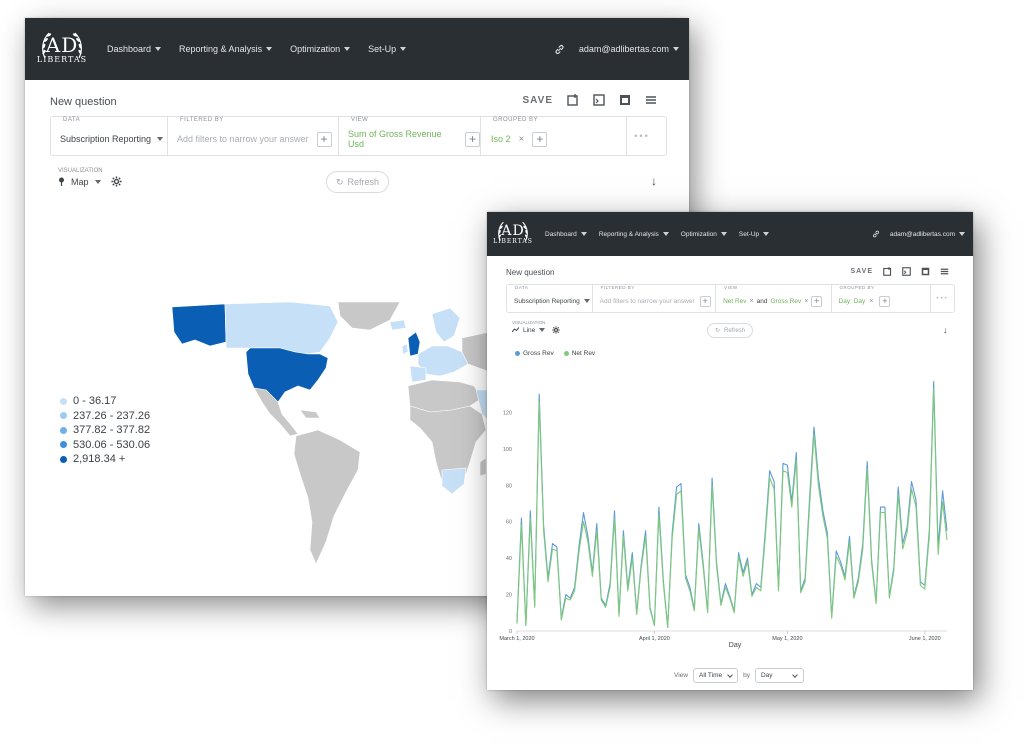 This screenshot has width=1024, height=750. Describe the element at coordinates (735, 645) in the screenshot. I see `x-axis-label: Day` at that location.